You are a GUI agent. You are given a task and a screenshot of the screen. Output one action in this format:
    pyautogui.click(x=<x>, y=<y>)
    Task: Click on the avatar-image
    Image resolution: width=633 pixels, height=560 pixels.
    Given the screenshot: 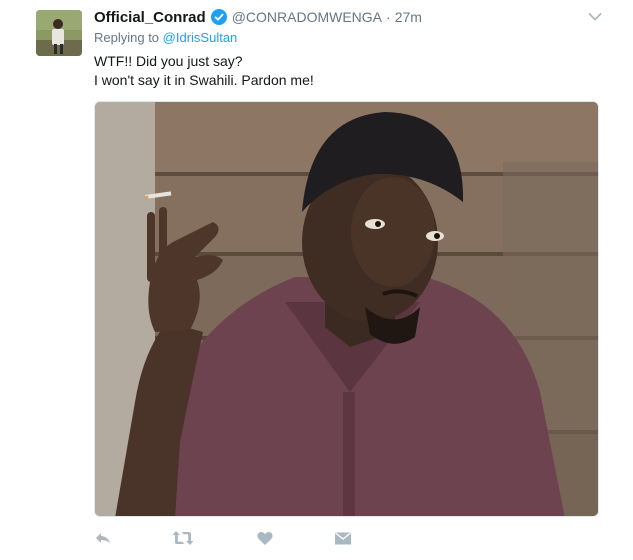 What is the action you would take?
    pyautogui.click(x=59, y=33)
    